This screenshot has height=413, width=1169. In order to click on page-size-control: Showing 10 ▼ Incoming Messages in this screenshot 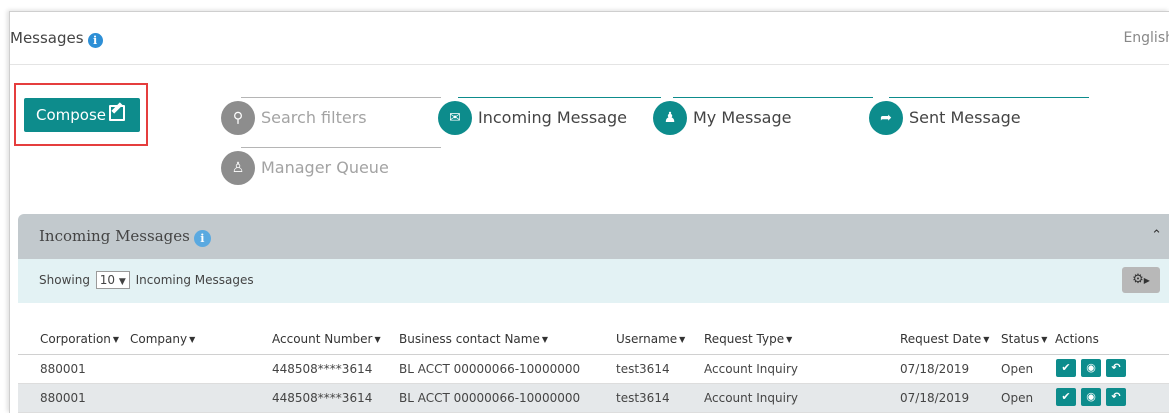, I will do `click(146, 280)`.